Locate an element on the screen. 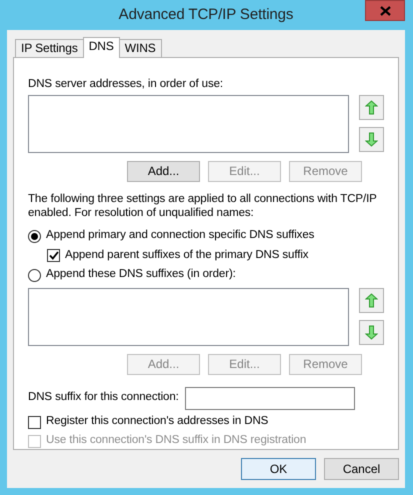  tab: DNS is located at coordinates (101, 47).